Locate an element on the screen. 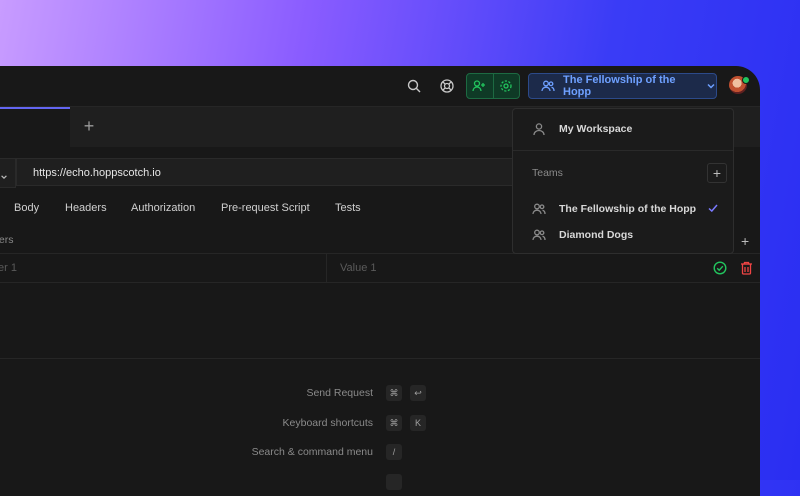 This screenshot has width=800, height=496. check-icon is located at coordinates (713, 209).